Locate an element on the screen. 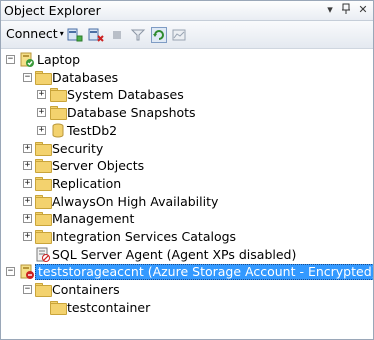 Image resolution: width=374 pixels, height=340 pixels. window-title: Object Explorer is located at coordinates (52, 10).